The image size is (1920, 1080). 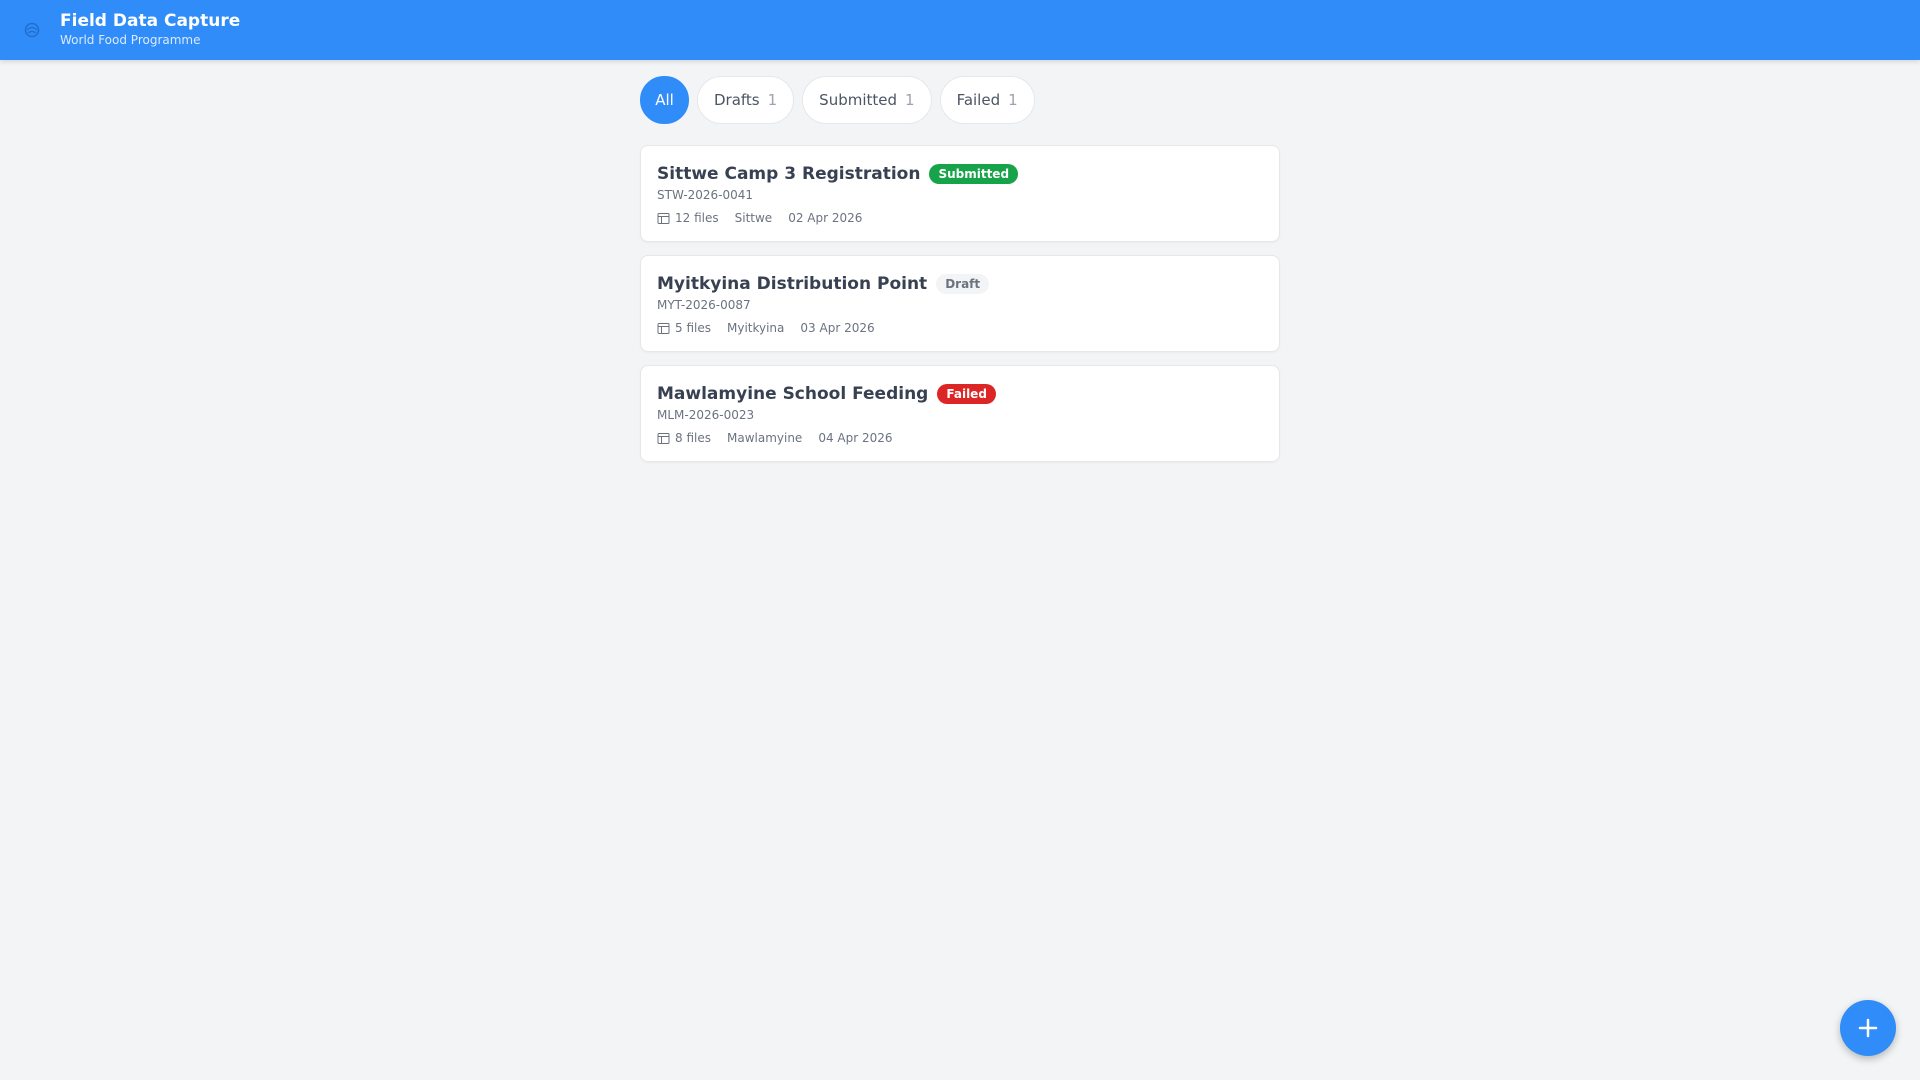 I want to click on record-files-count: 5 files, so click(x=693, y=328).